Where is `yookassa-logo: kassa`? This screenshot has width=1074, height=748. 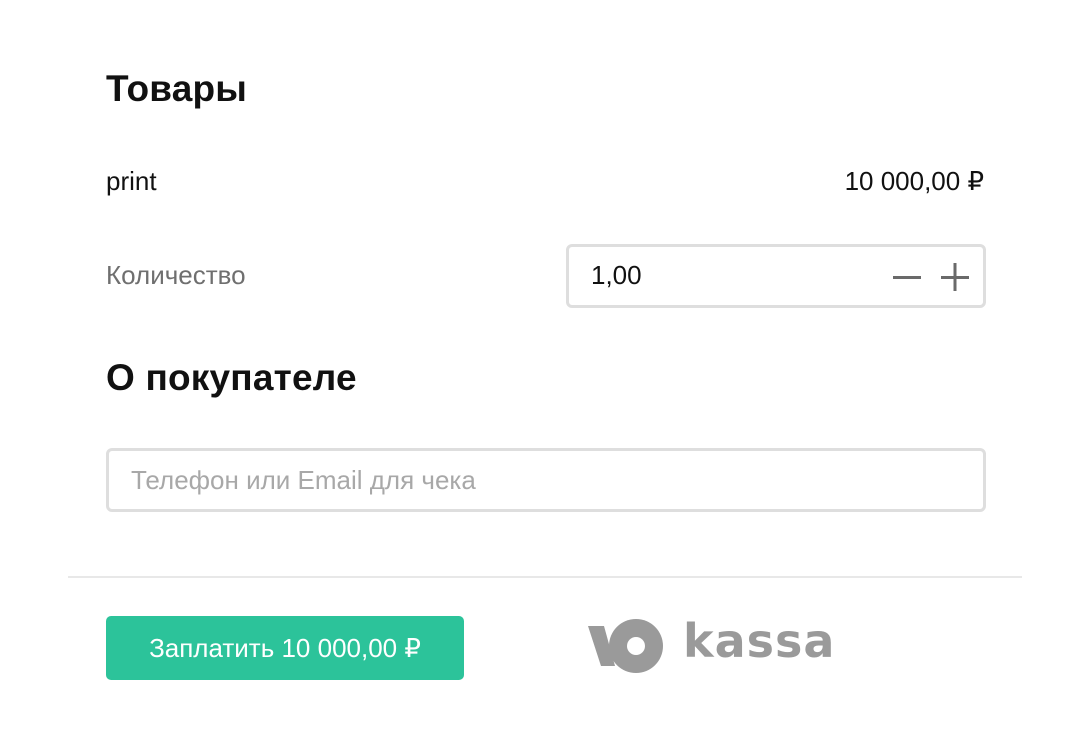
yookassa-logo: kassa is located at coordinates (711, 646).